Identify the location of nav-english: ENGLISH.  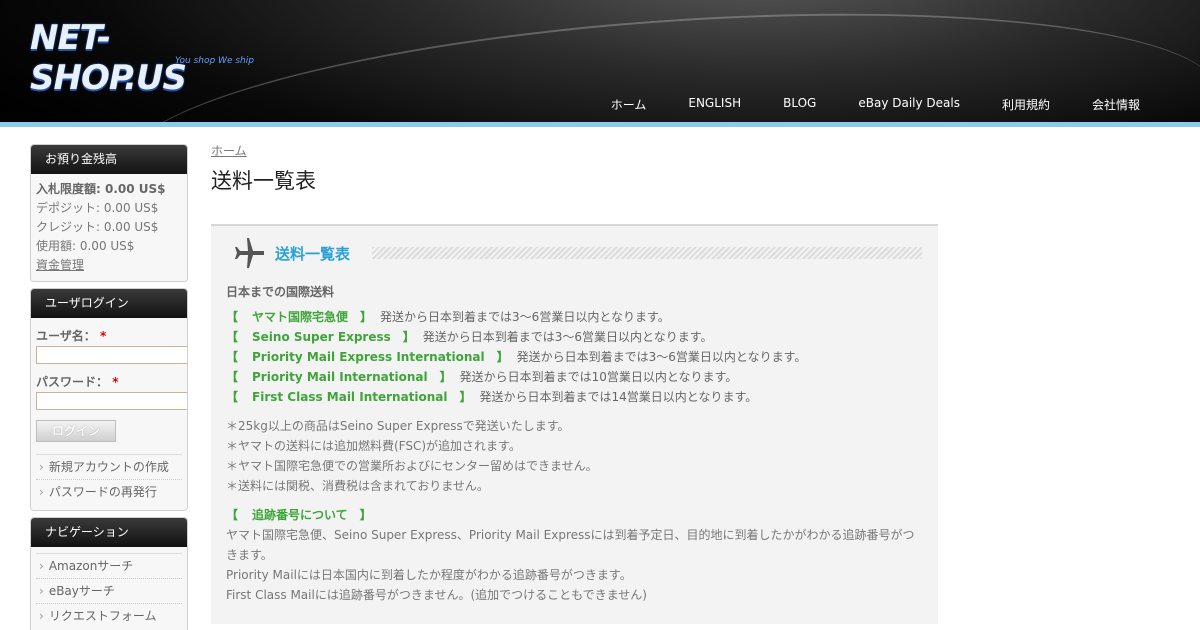
(714, 104).